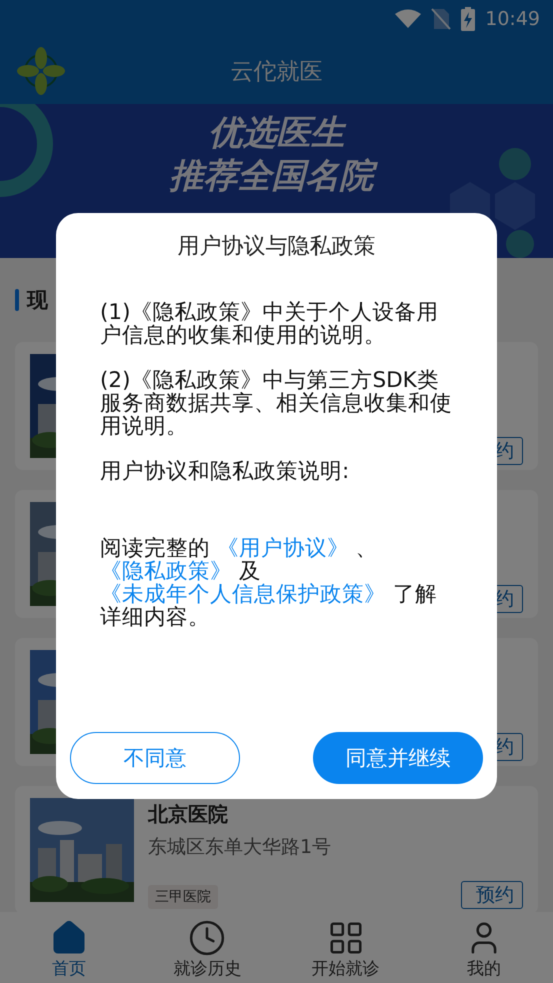  Describe the element at coordinates (483, 947) in the screenshot. I see `tab: 我的` at that location.